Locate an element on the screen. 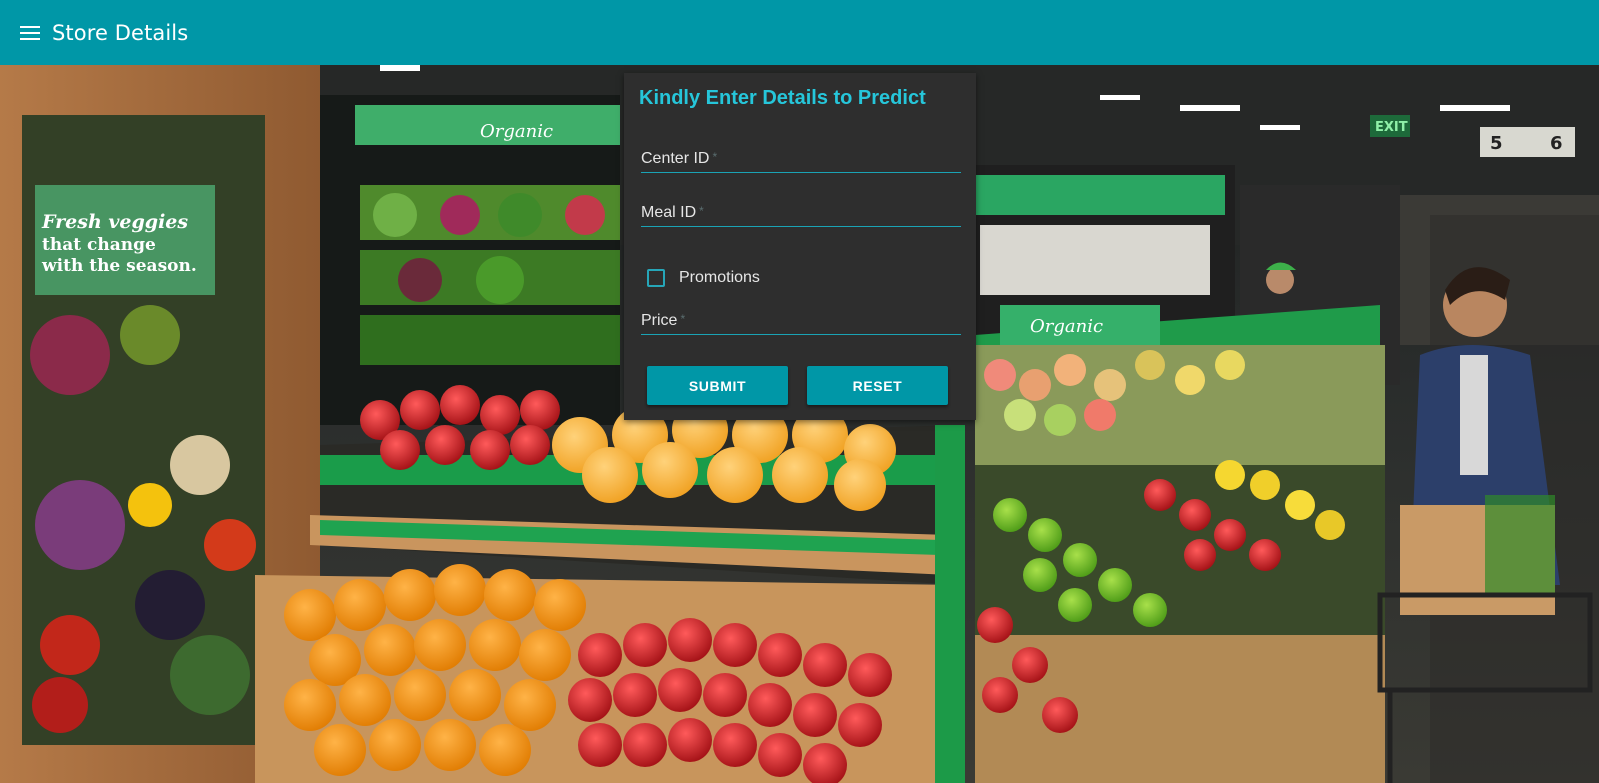 The width and height of the screenshot is (1599, 783). svg-text: Fresh veggies is located at coordinates (114, 222).